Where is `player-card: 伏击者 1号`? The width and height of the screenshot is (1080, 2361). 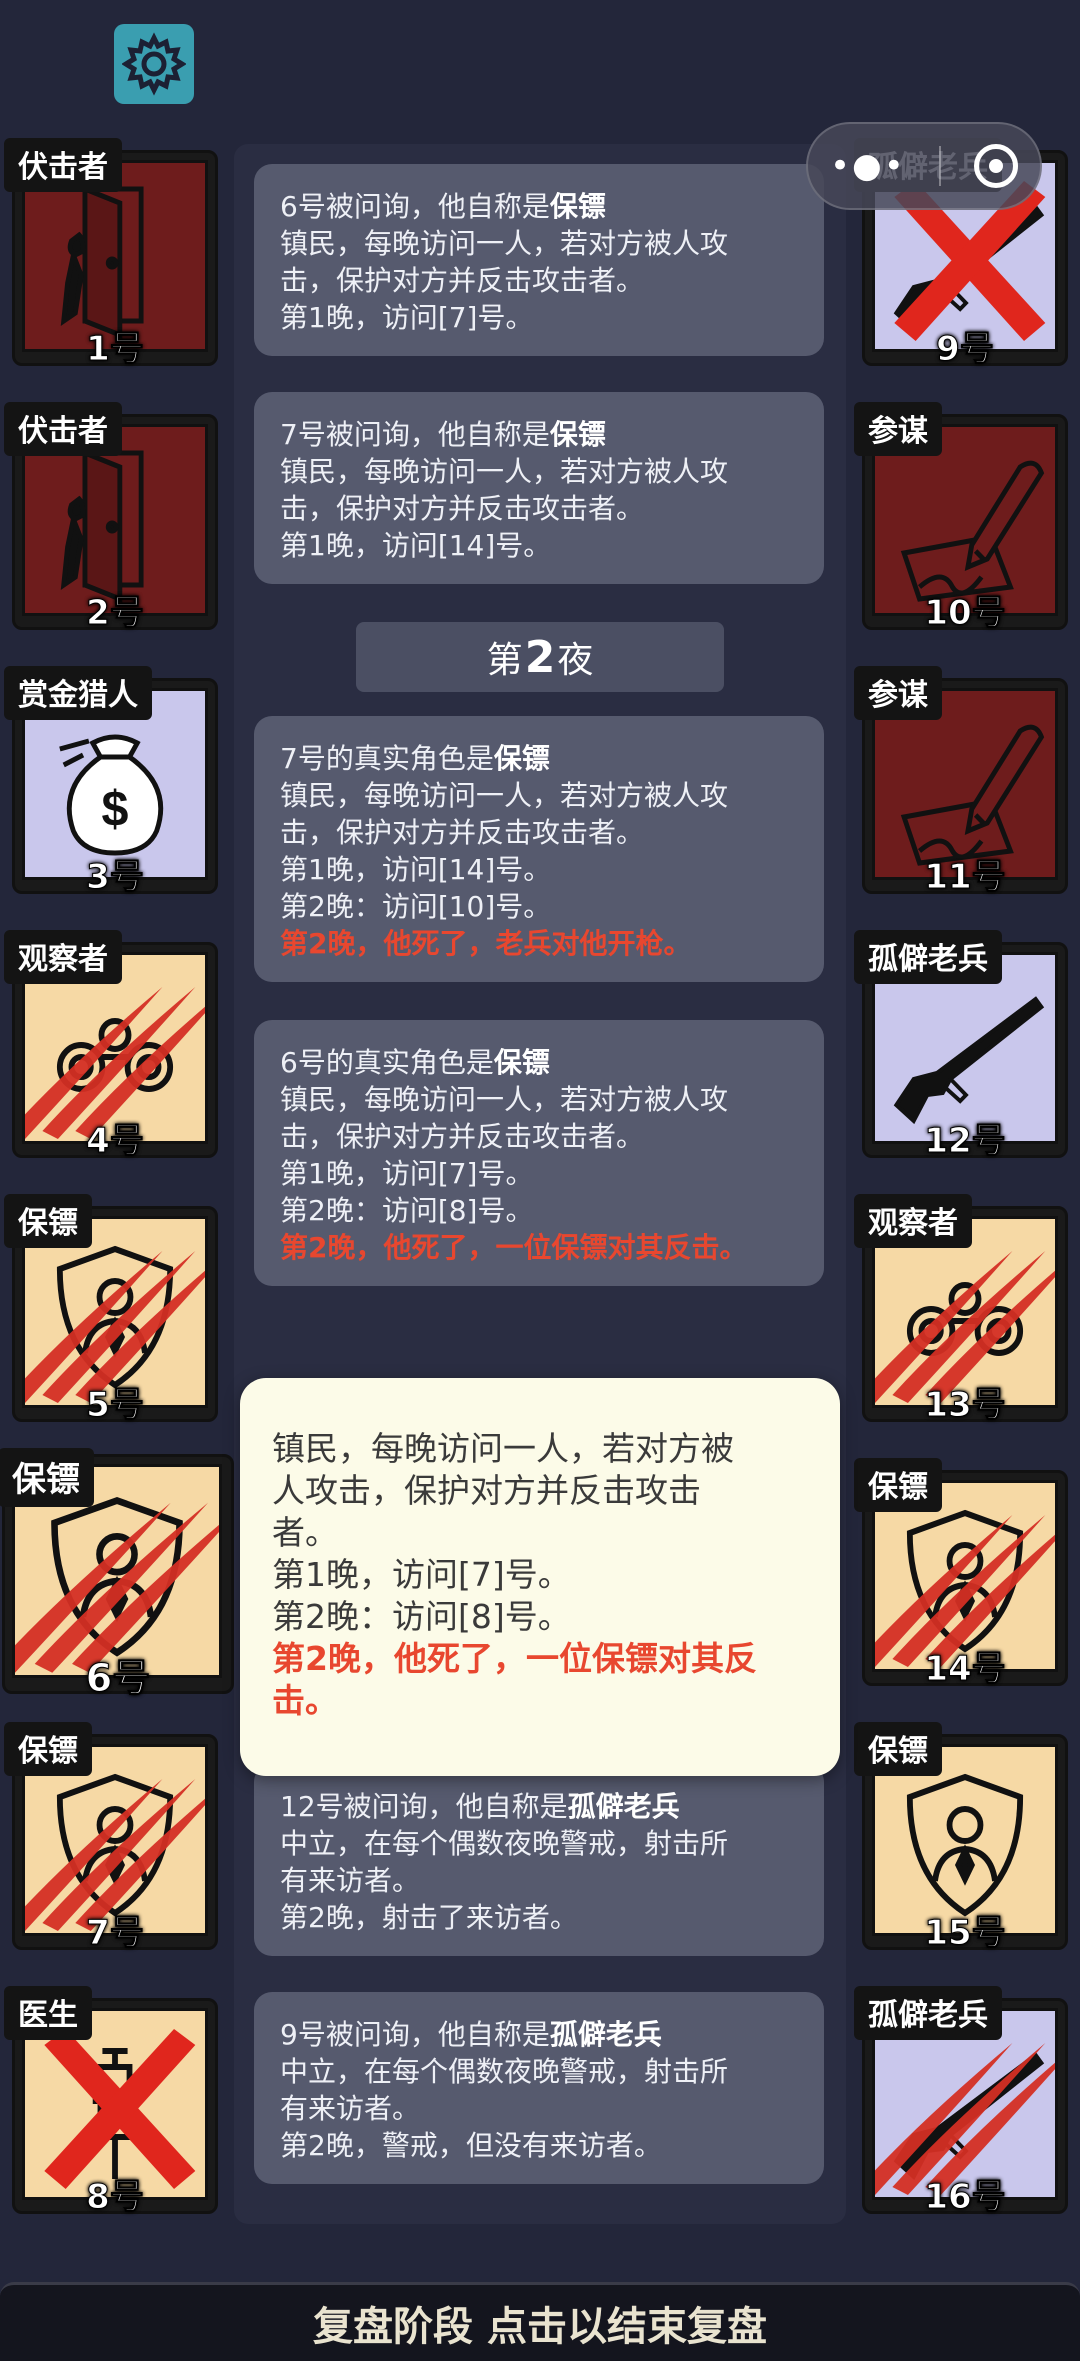 player-card: 伏击者 1号 is located at coordinates (111, 254).